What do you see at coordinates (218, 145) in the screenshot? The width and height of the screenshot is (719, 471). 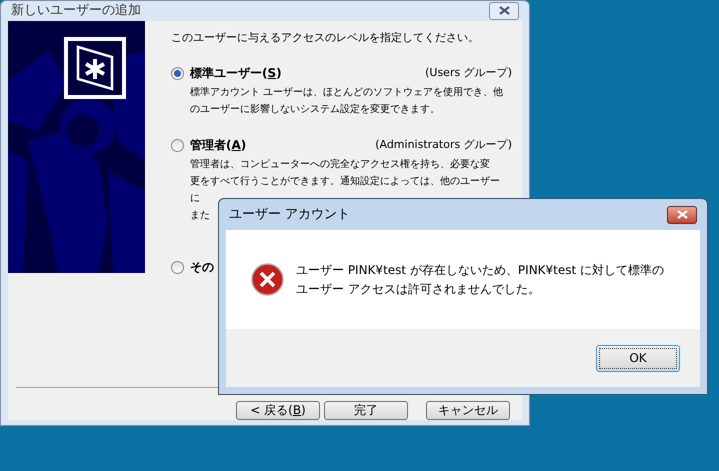 I see `option-label: 管理者(A)` at bounding box center [218, 145].